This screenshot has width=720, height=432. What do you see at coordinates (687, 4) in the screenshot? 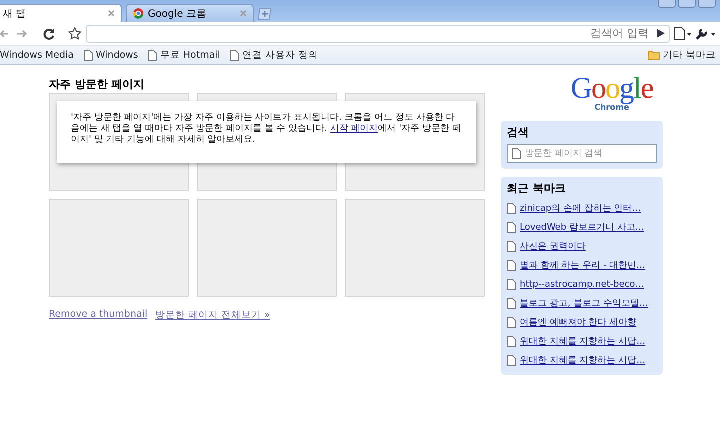
I see `maximize-button` at bounding box center [687, 4].